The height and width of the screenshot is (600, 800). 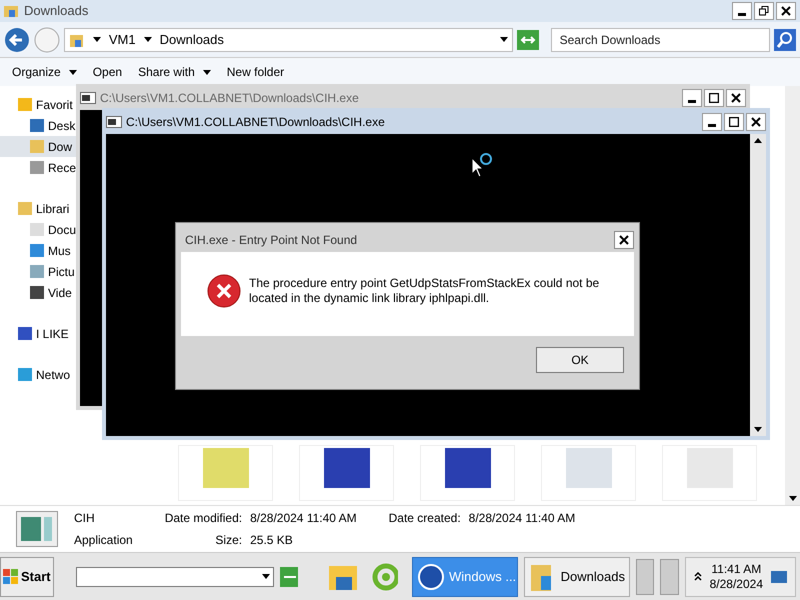 What do you see at coordinates (37, 529) in the screenshot?
I see `application-icon` at bounding box center [37, 529].